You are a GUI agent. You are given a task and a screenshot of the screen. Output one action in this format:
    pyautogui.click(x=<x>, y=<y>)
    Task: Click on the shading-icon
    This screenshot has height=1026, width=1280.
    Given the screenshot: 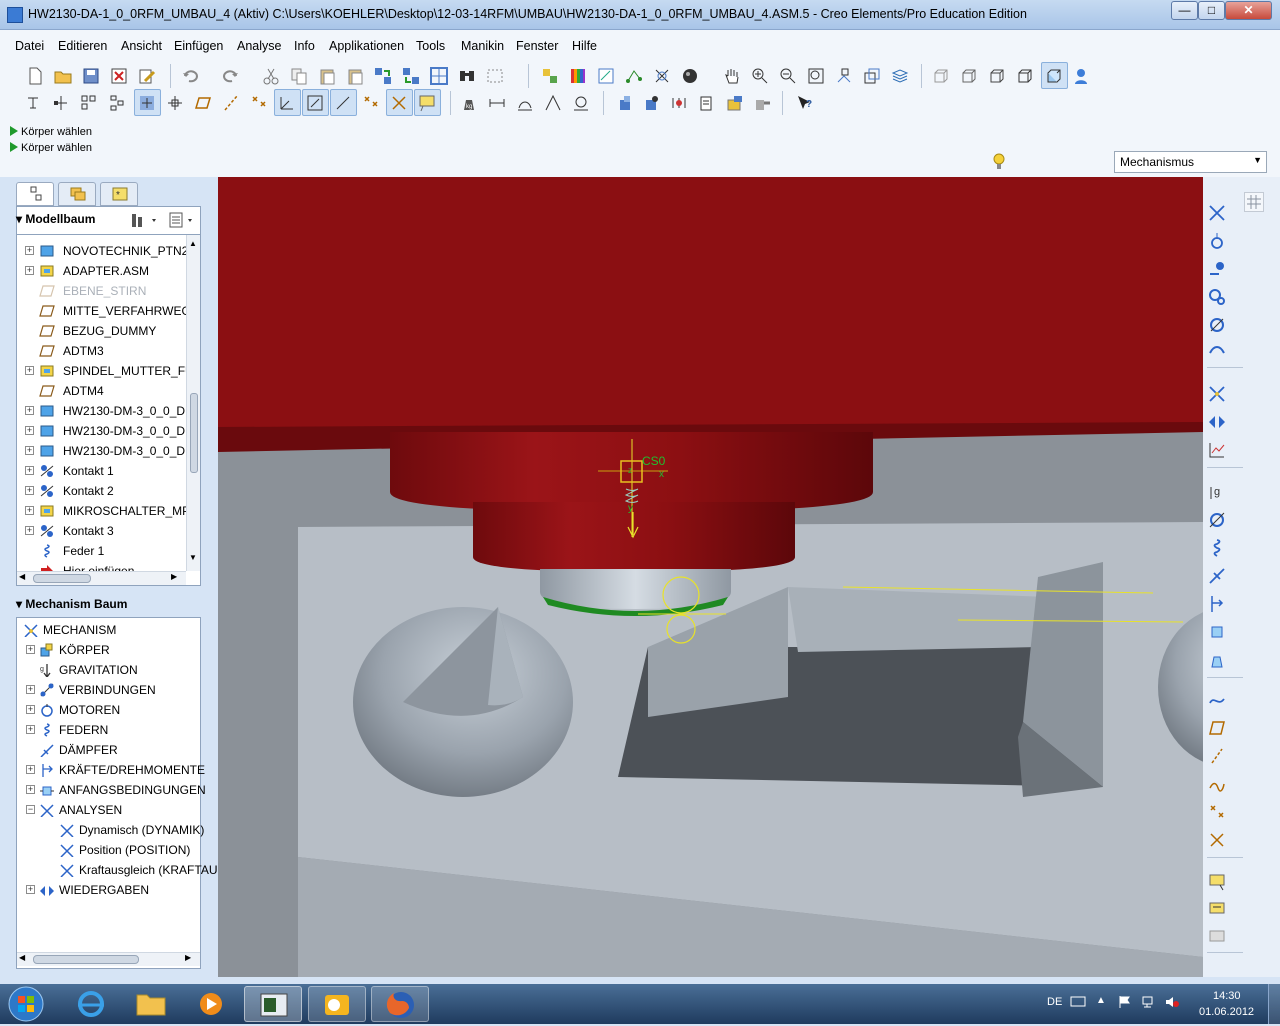 What is the action you would take?
    pyautogui.click(x=690, y=76)
    